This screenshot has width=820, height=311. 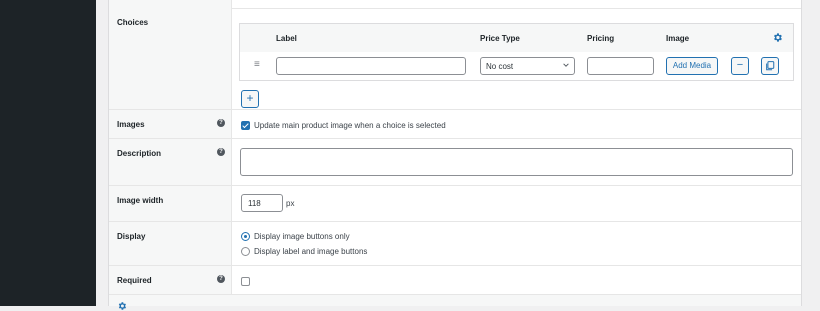 I want to click on next-field-header, so click(x=455, y=302).